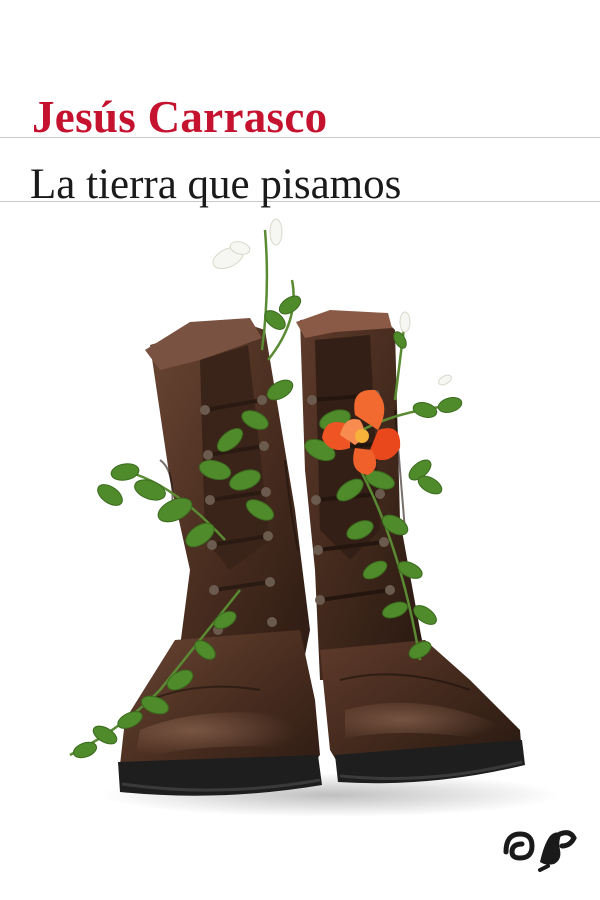 This screenshot has width=600, height=900. I want to click on author-name: Jesús Carrasco, so click(180, 117).